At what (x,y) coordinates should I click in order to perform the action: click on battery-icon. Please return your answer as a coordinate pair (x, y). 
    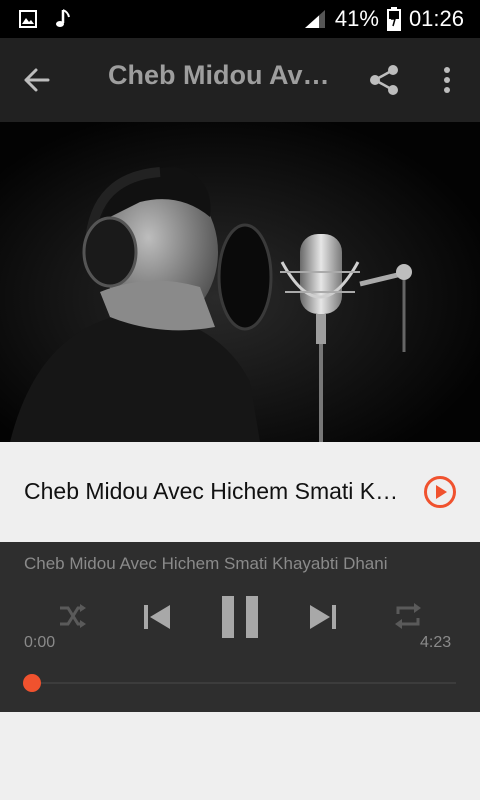
    Looking at the image, I should click on (393, 19).